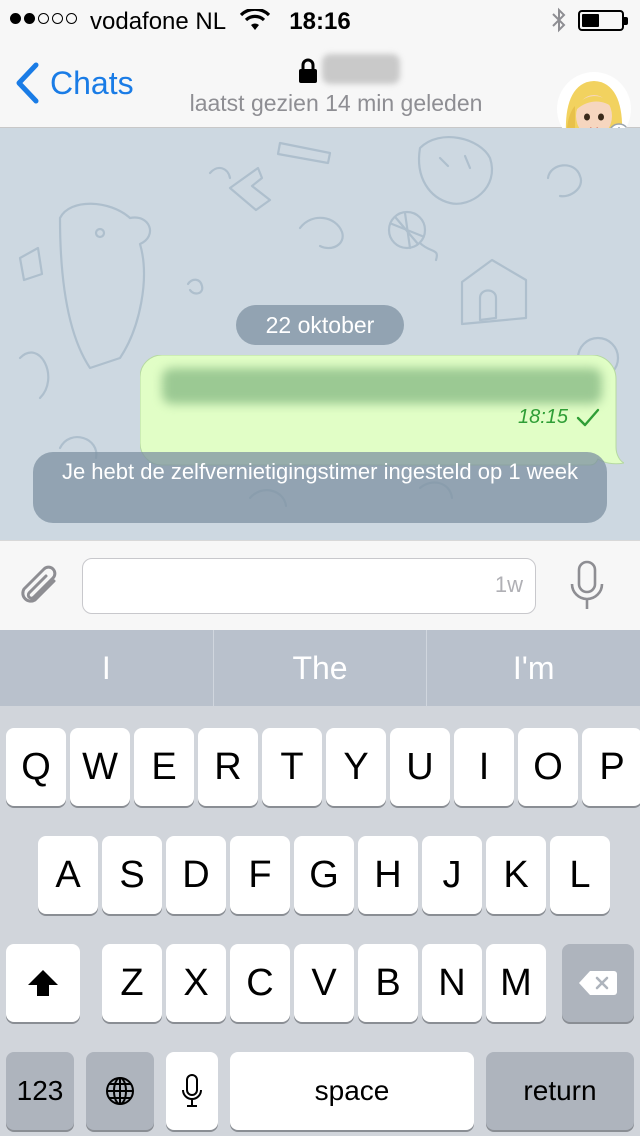 Image resolution: width=640 pixels, height=1136 pixels. I want to click on paperclip-icon, so click(40, 586).